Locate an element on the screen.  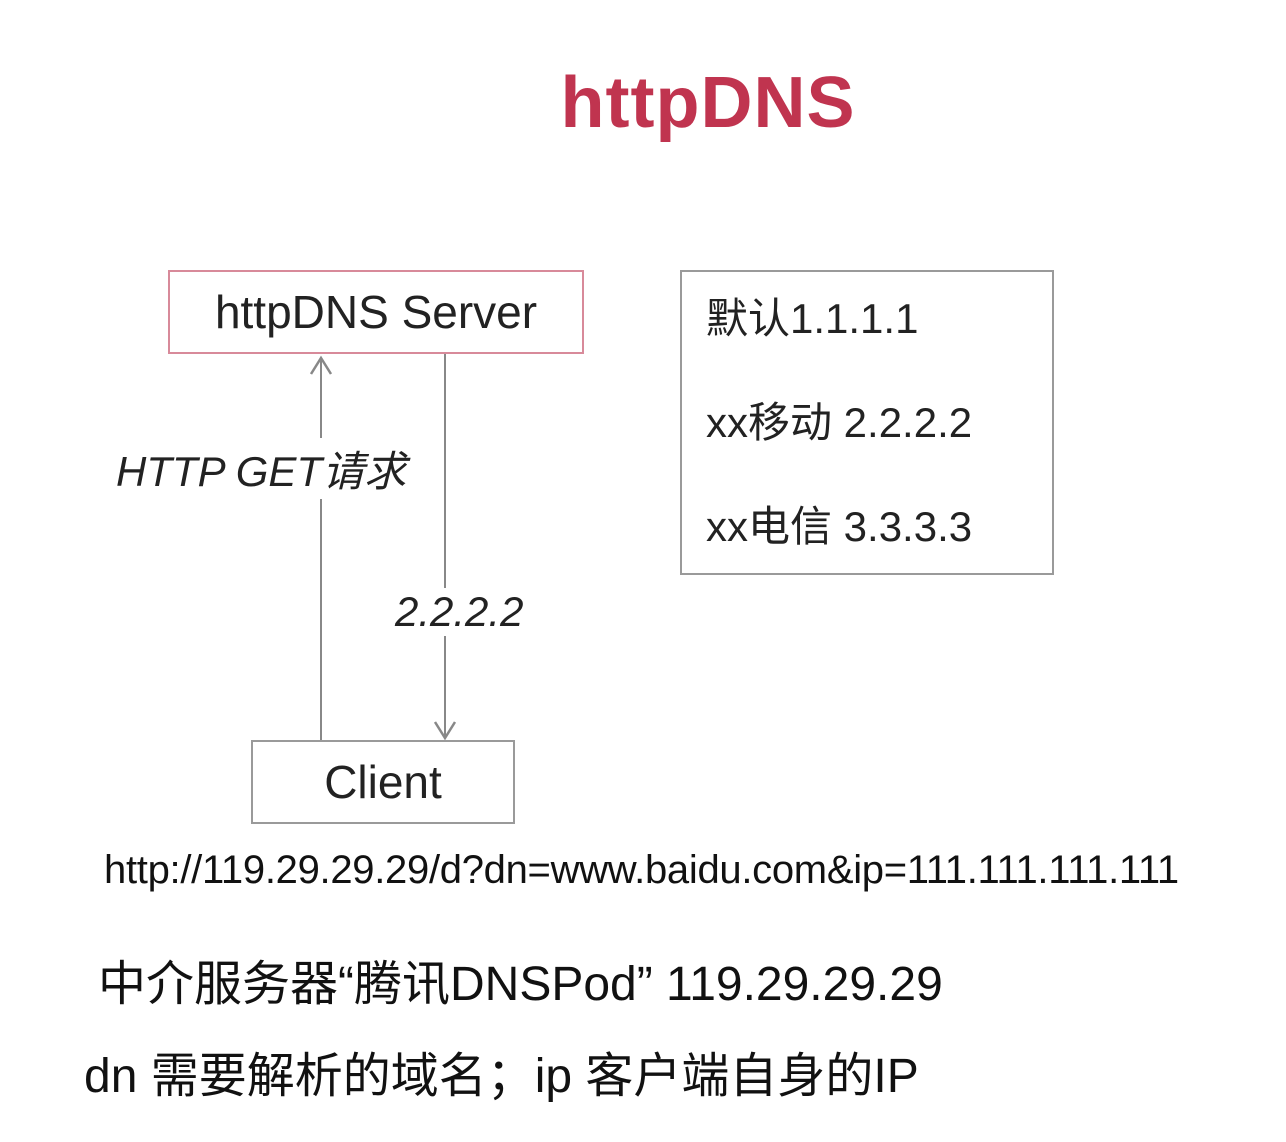
response-label: 2.2.2.2 is located at coordinates (459, 612).